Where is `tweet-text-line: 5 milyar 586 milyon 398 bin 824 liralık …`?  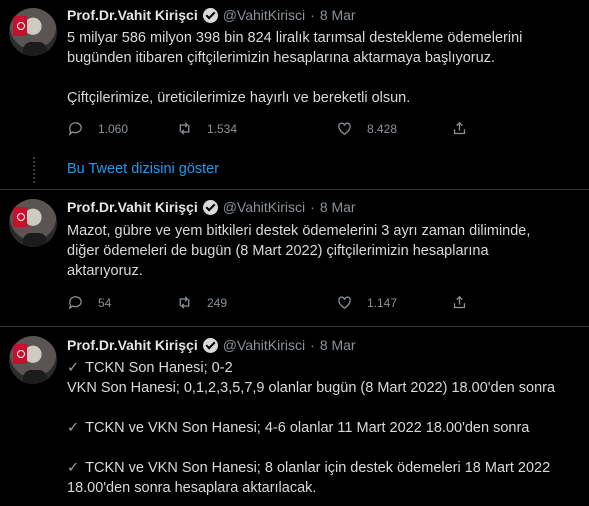 tweet-text-line: 5 milyar 586 milyon 398 bin 824 liralık … is located at coordinates (295, 38).